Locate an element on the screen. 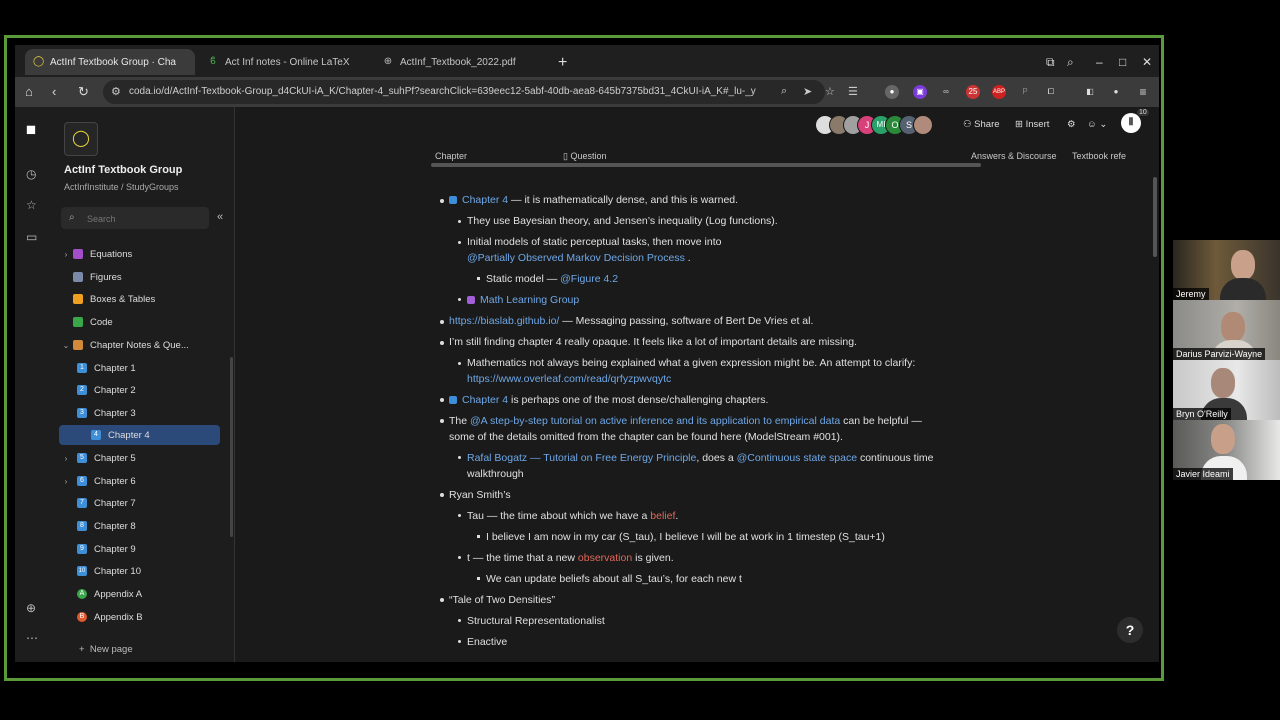 The image size is (1280, 720). side-panel-icon: ◧ is located at coordinates (1090, 92).